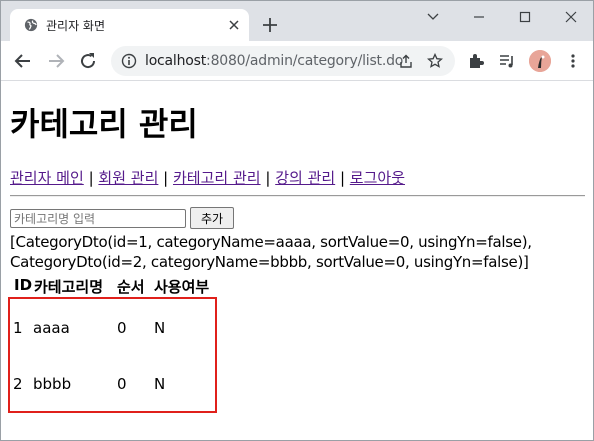 The image size is (594, 441). I want to click on divider, so click(297, 196).